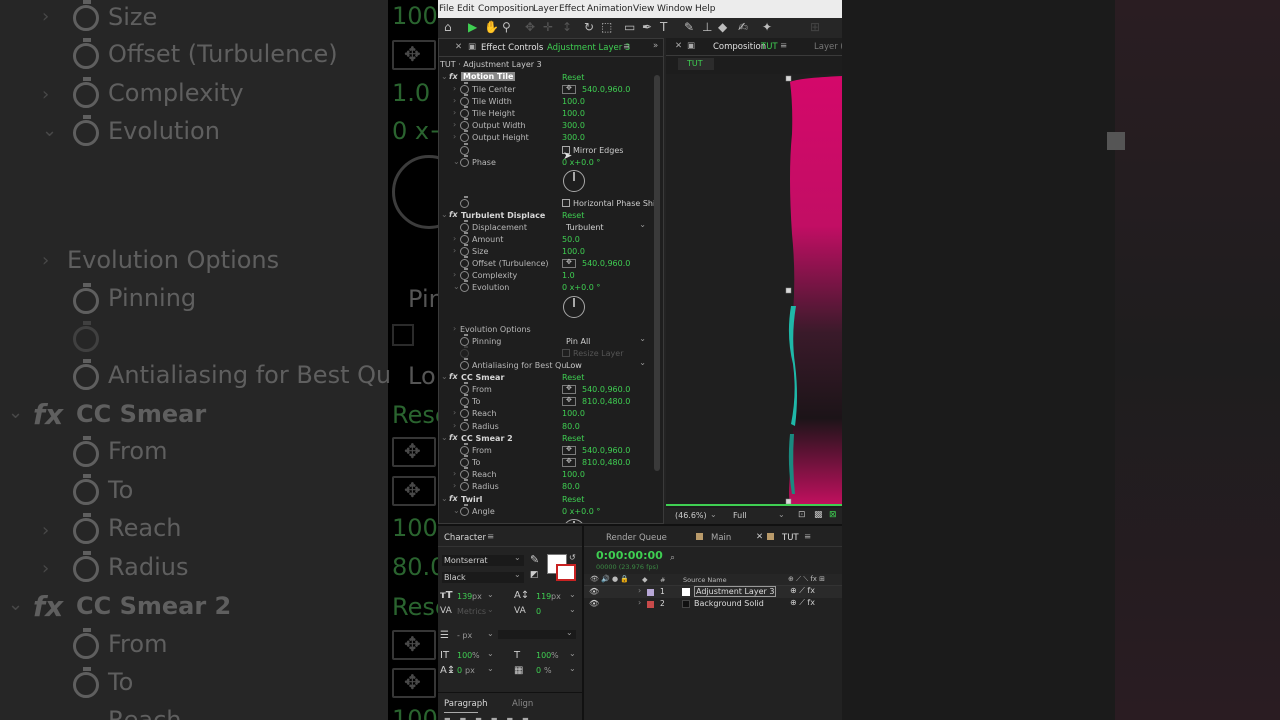 The height and width of the screenshot is (720, 1280). I want to click on value-phase: 0 x+0.0 °, so click(581, 162).